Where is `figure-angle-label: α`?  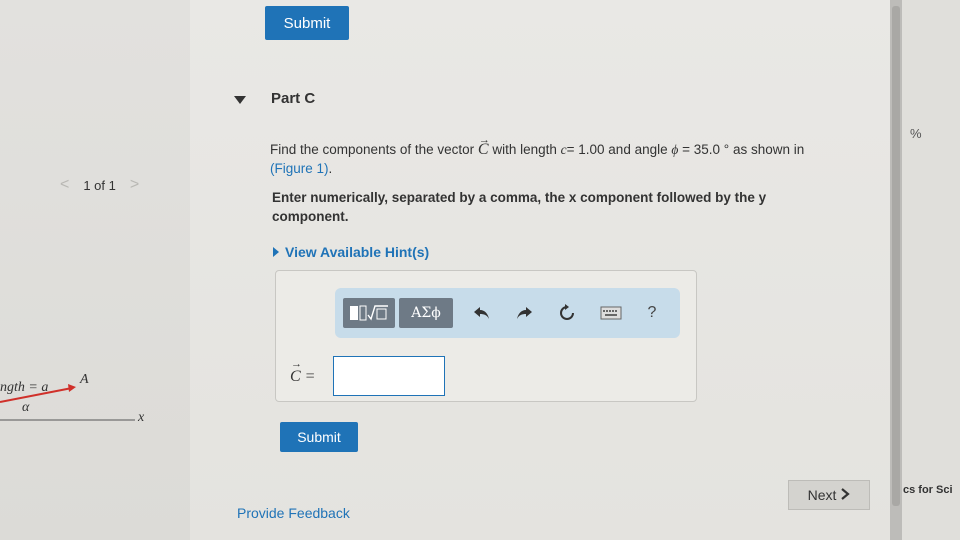
figure-angle-label: α is located at coordinates (26, 407).